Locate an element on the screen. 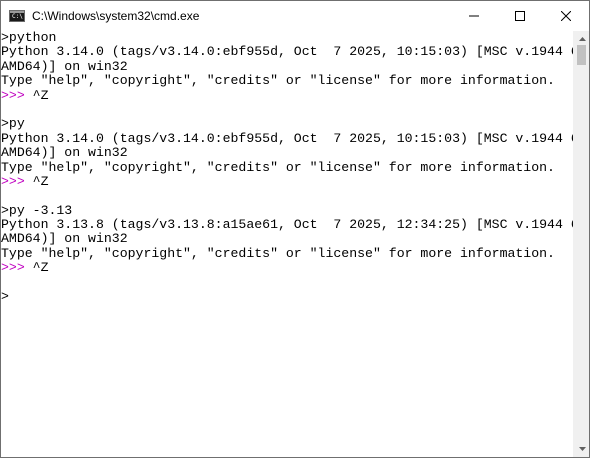  maximize-icon is located at coordinates (520, 16).